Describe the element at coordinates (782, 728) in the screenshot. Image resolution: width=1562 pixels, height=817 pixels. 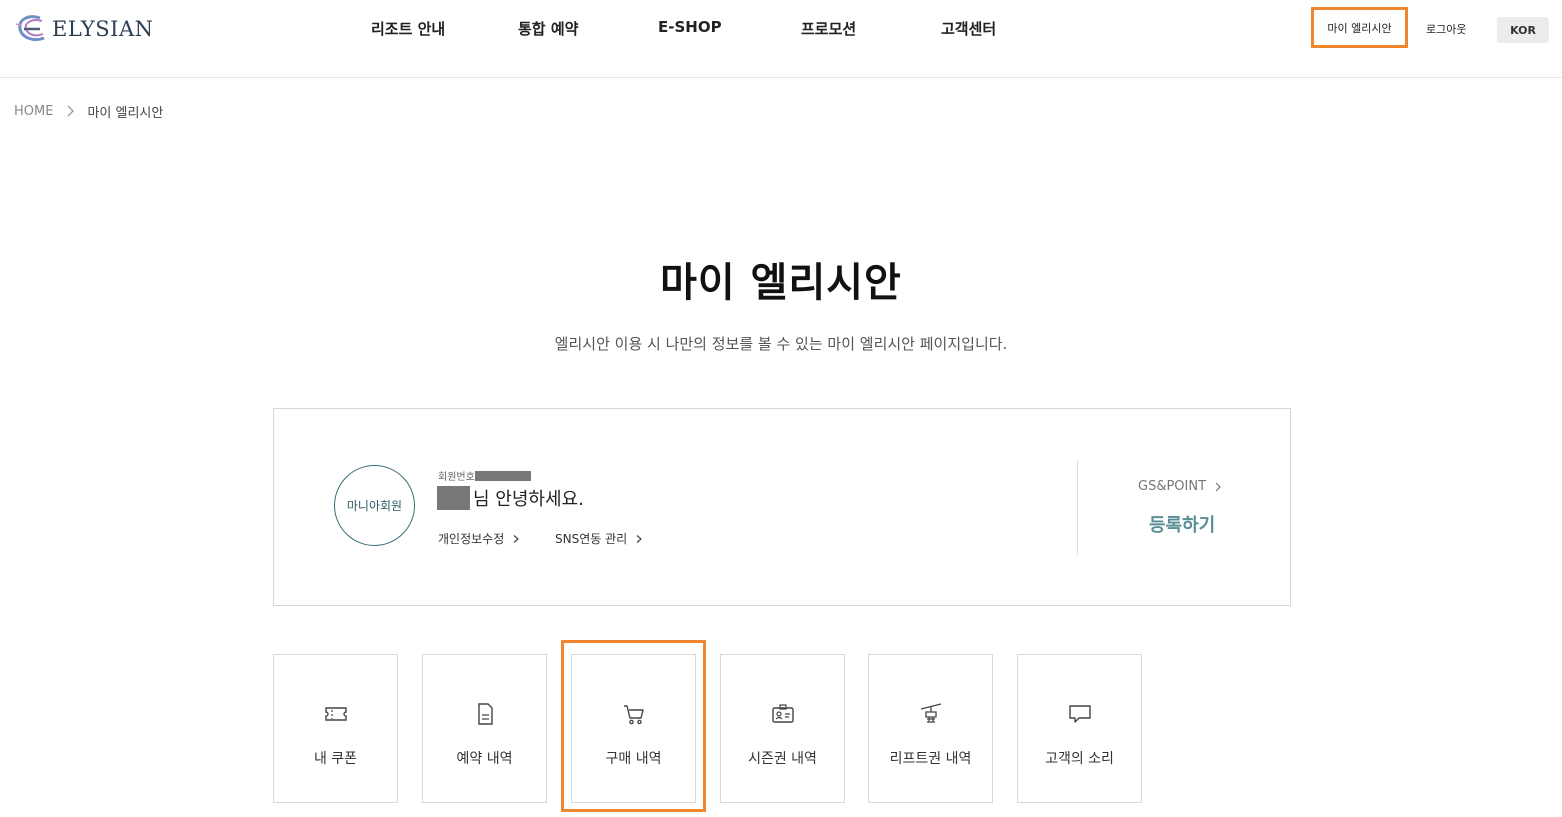
I see `menu-tile-season-pass: 시즌권 내역` at that location.